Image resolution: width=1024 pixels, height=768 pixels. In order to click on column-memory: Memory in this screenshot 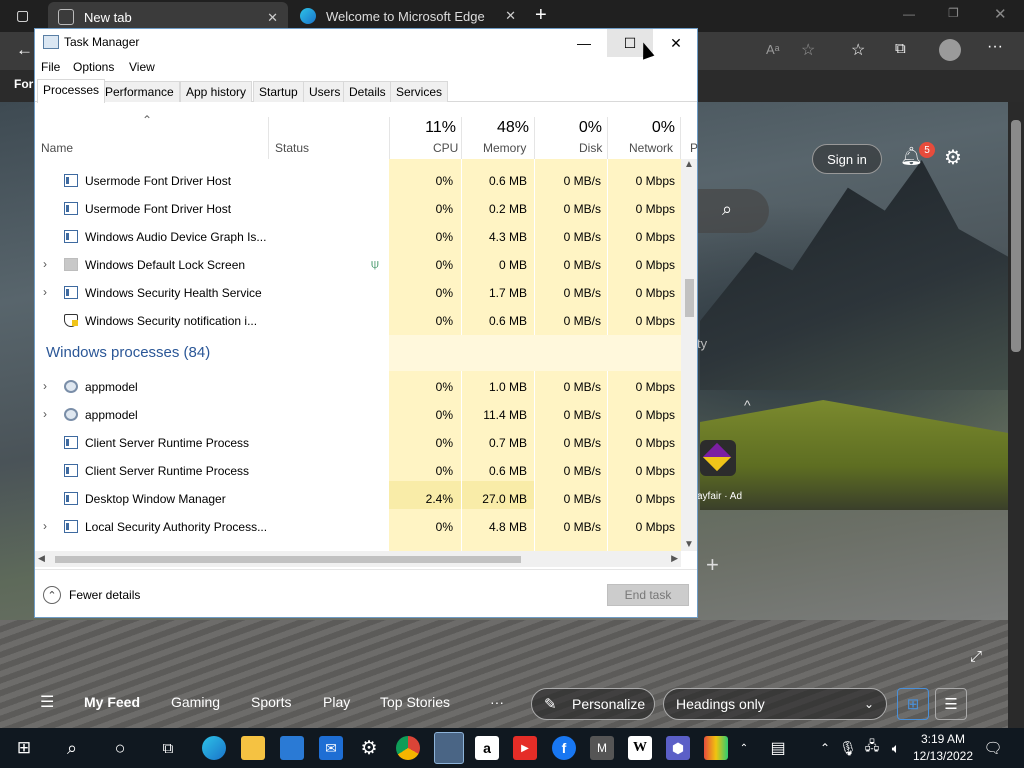, I will do `click(504, 148)`.